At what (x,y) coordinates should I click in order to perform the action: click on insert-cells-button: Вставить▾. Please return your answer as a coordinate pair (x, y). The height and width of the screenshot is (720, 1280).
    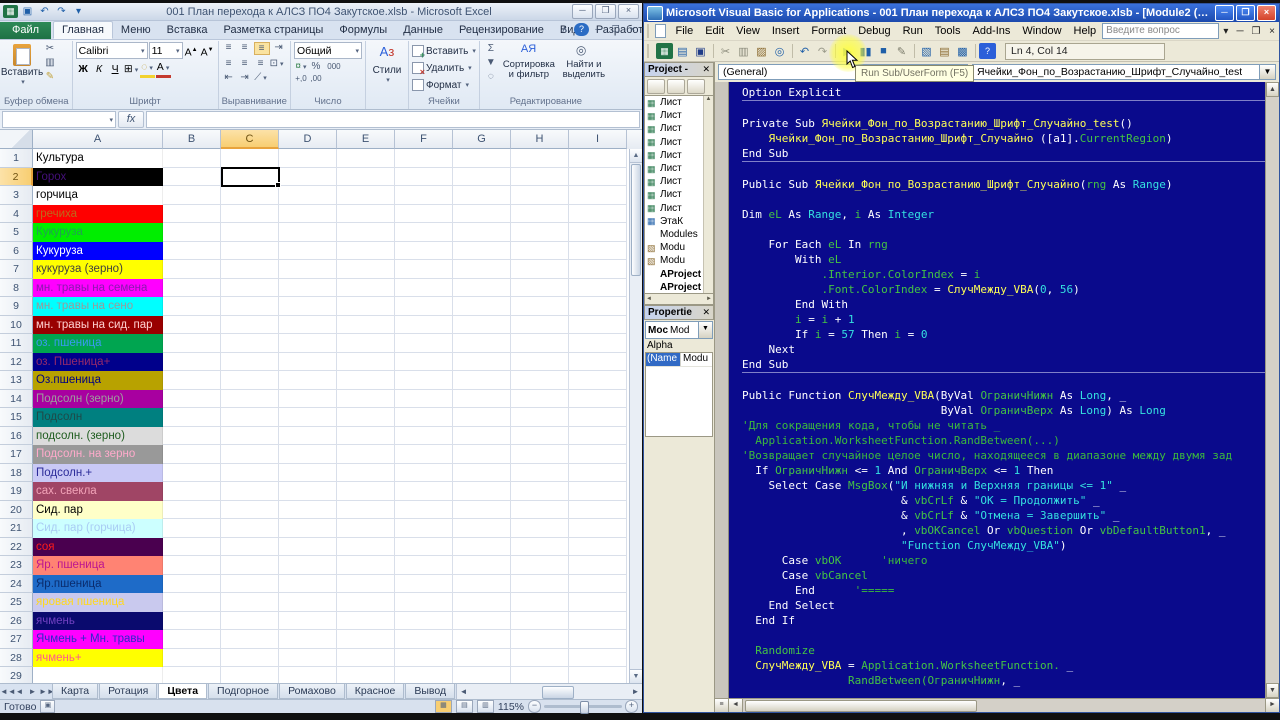
    Looking at the image, I should click on (443, 52).